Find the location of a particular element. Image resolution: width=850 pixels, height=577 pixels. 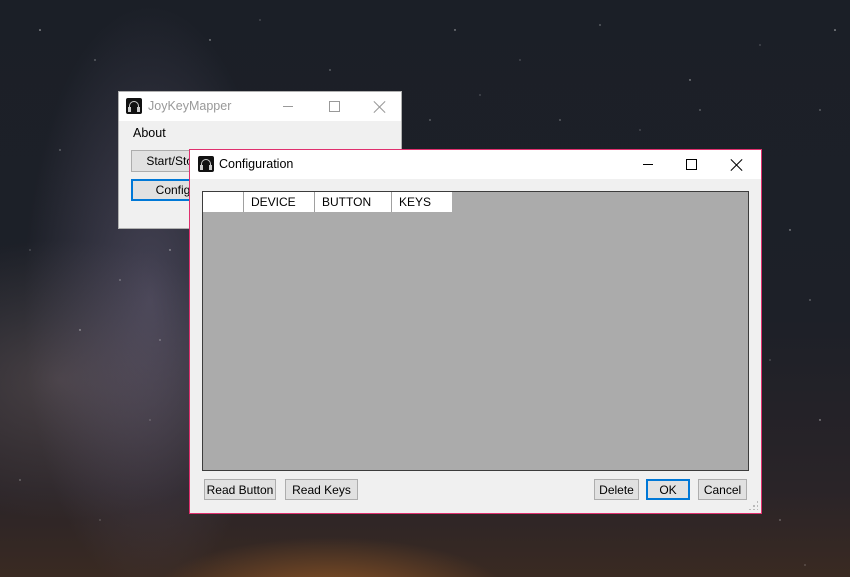

read-button-button: Read Button is located at coordinates (240, 489).